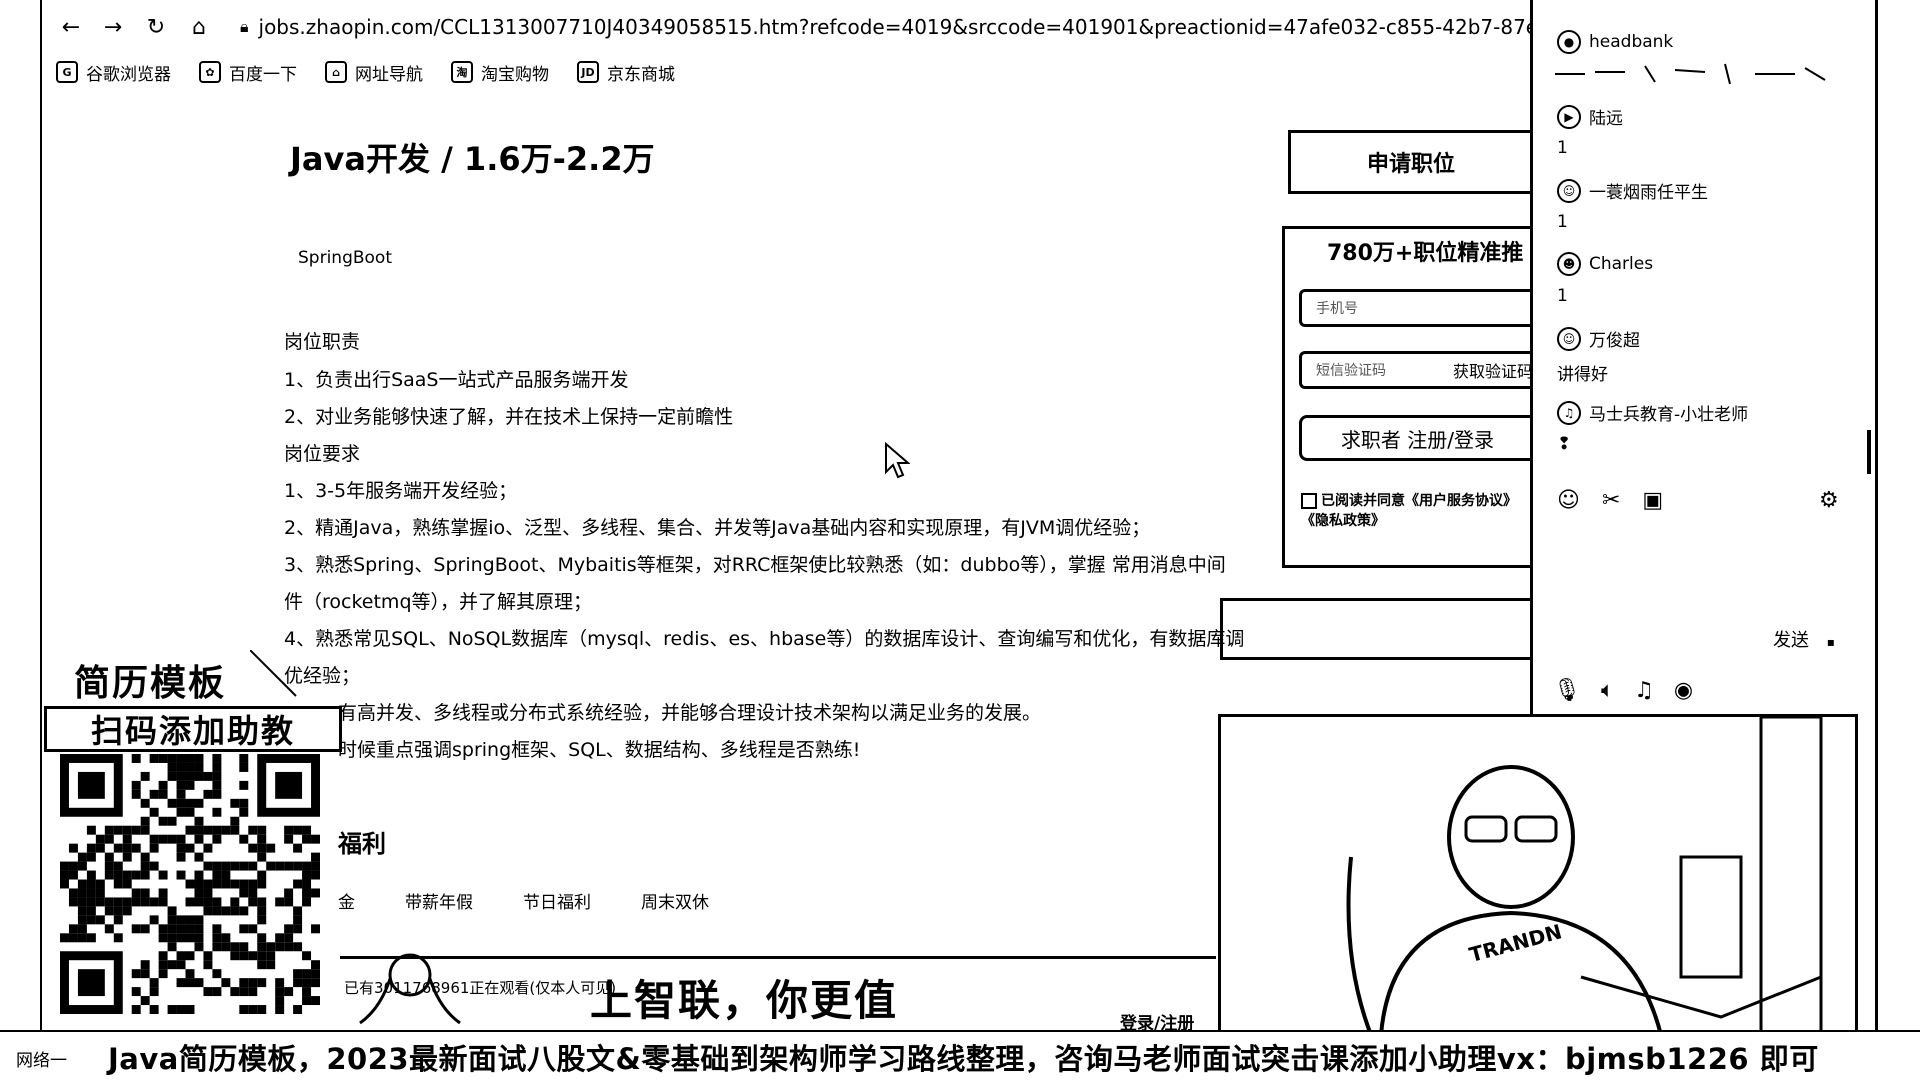  I want to click on bookmark-item: 淘淘宝购物, so click(500, 72).